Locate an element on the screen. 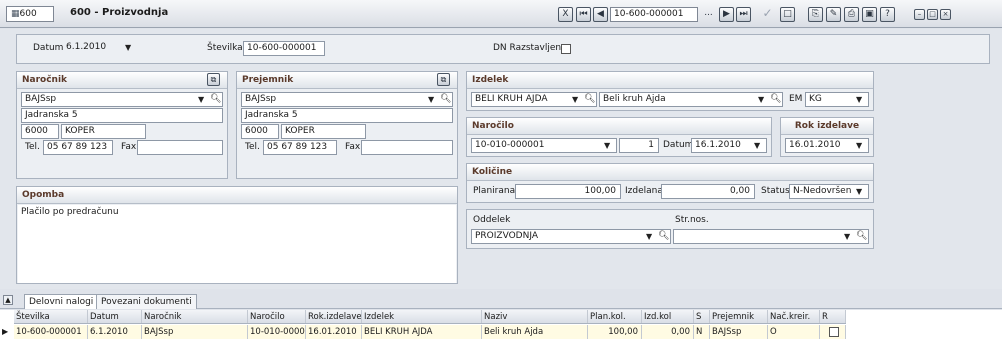 The image size is (1002, 349). narocilo-header: Naročilo is located at coordinates (619, 126).